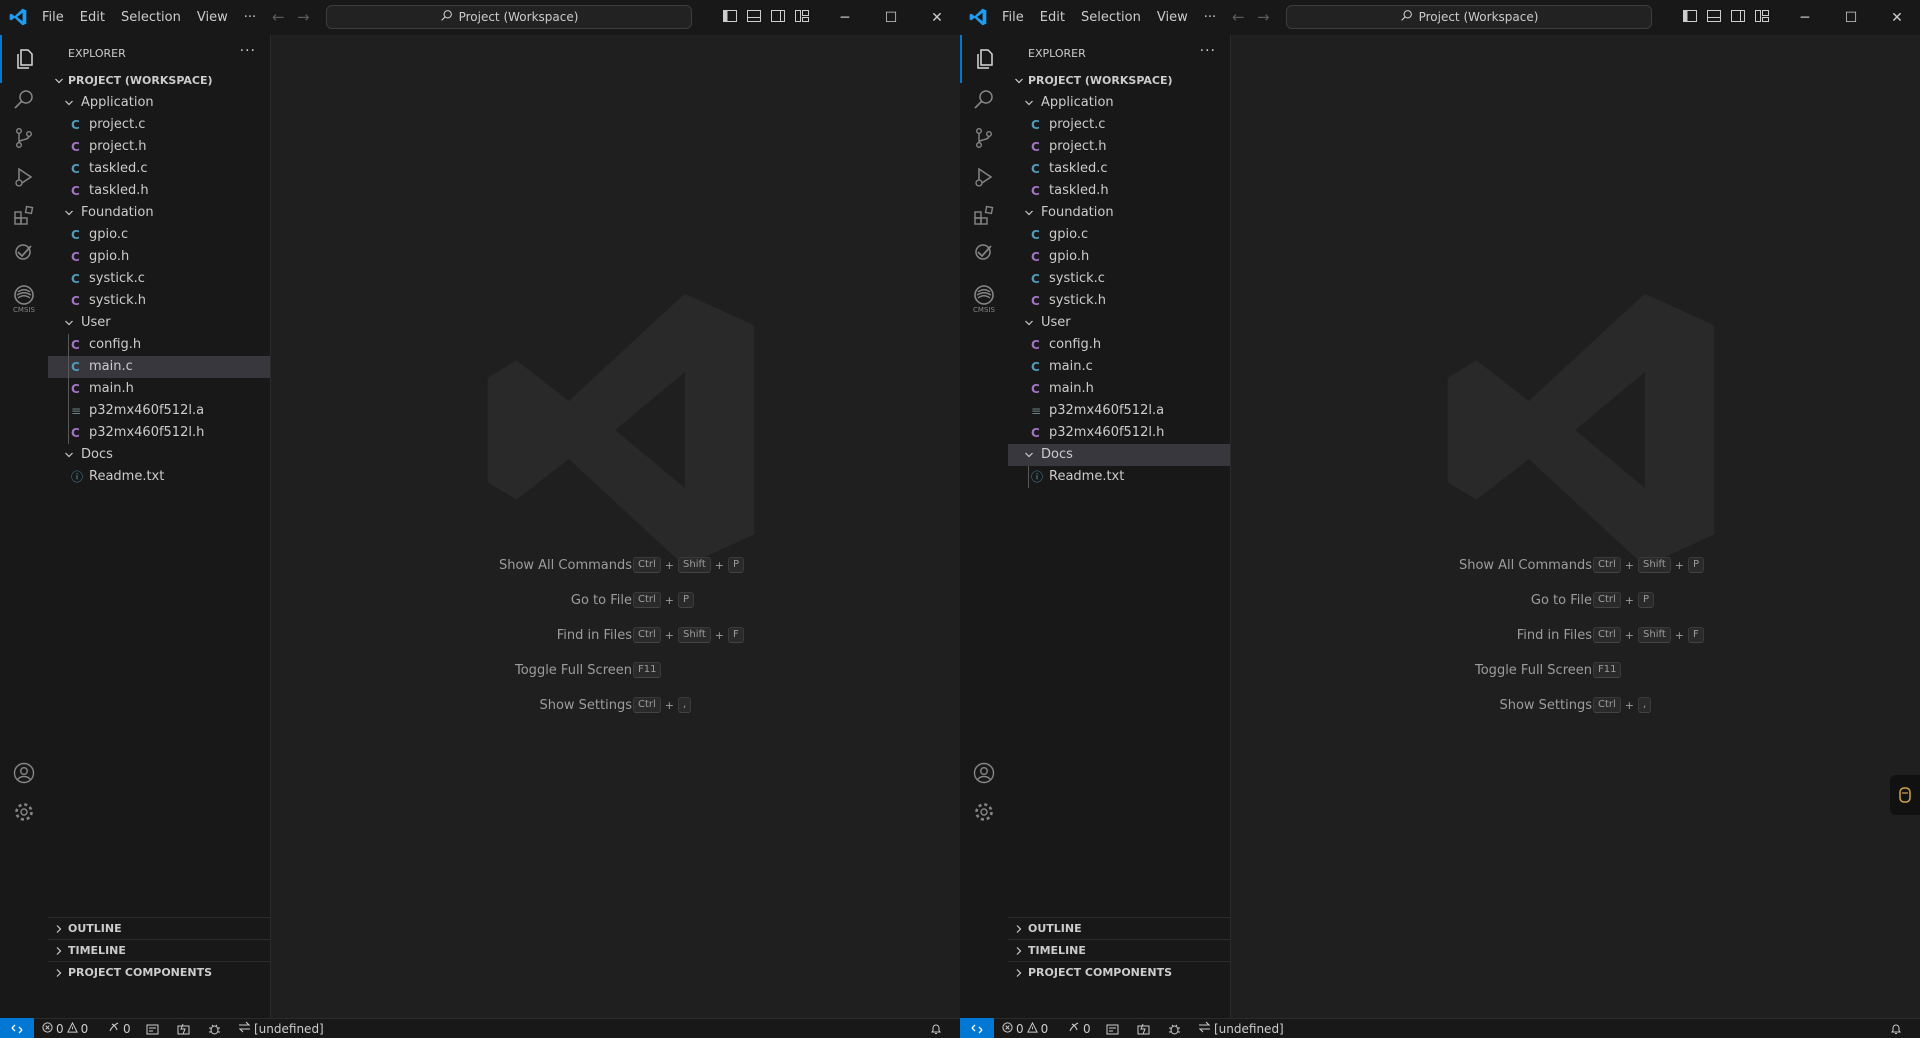 This screenshot has width=1920, height=1038. I want to click on copilot-chat-toggle-icon, so click(1905, 795).